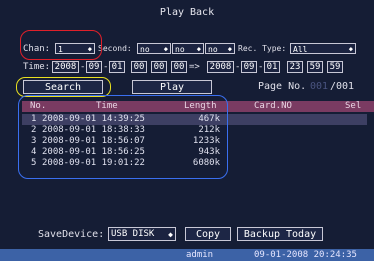 The image size is (374, 261). What do you see at coordinates (63, 87) in the screenshot?
I see `highlight-yellow-outline` at bounding box center [63, 87].